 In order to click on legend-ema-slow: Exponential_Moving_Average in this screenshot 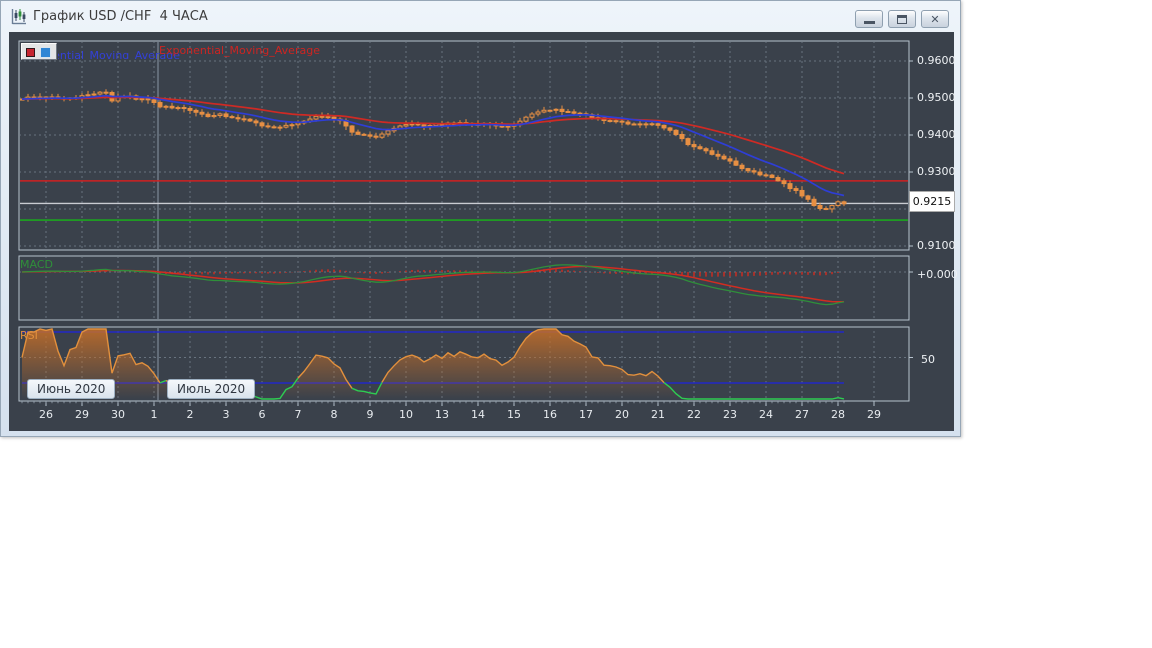, I will do `click(239, 50)`.